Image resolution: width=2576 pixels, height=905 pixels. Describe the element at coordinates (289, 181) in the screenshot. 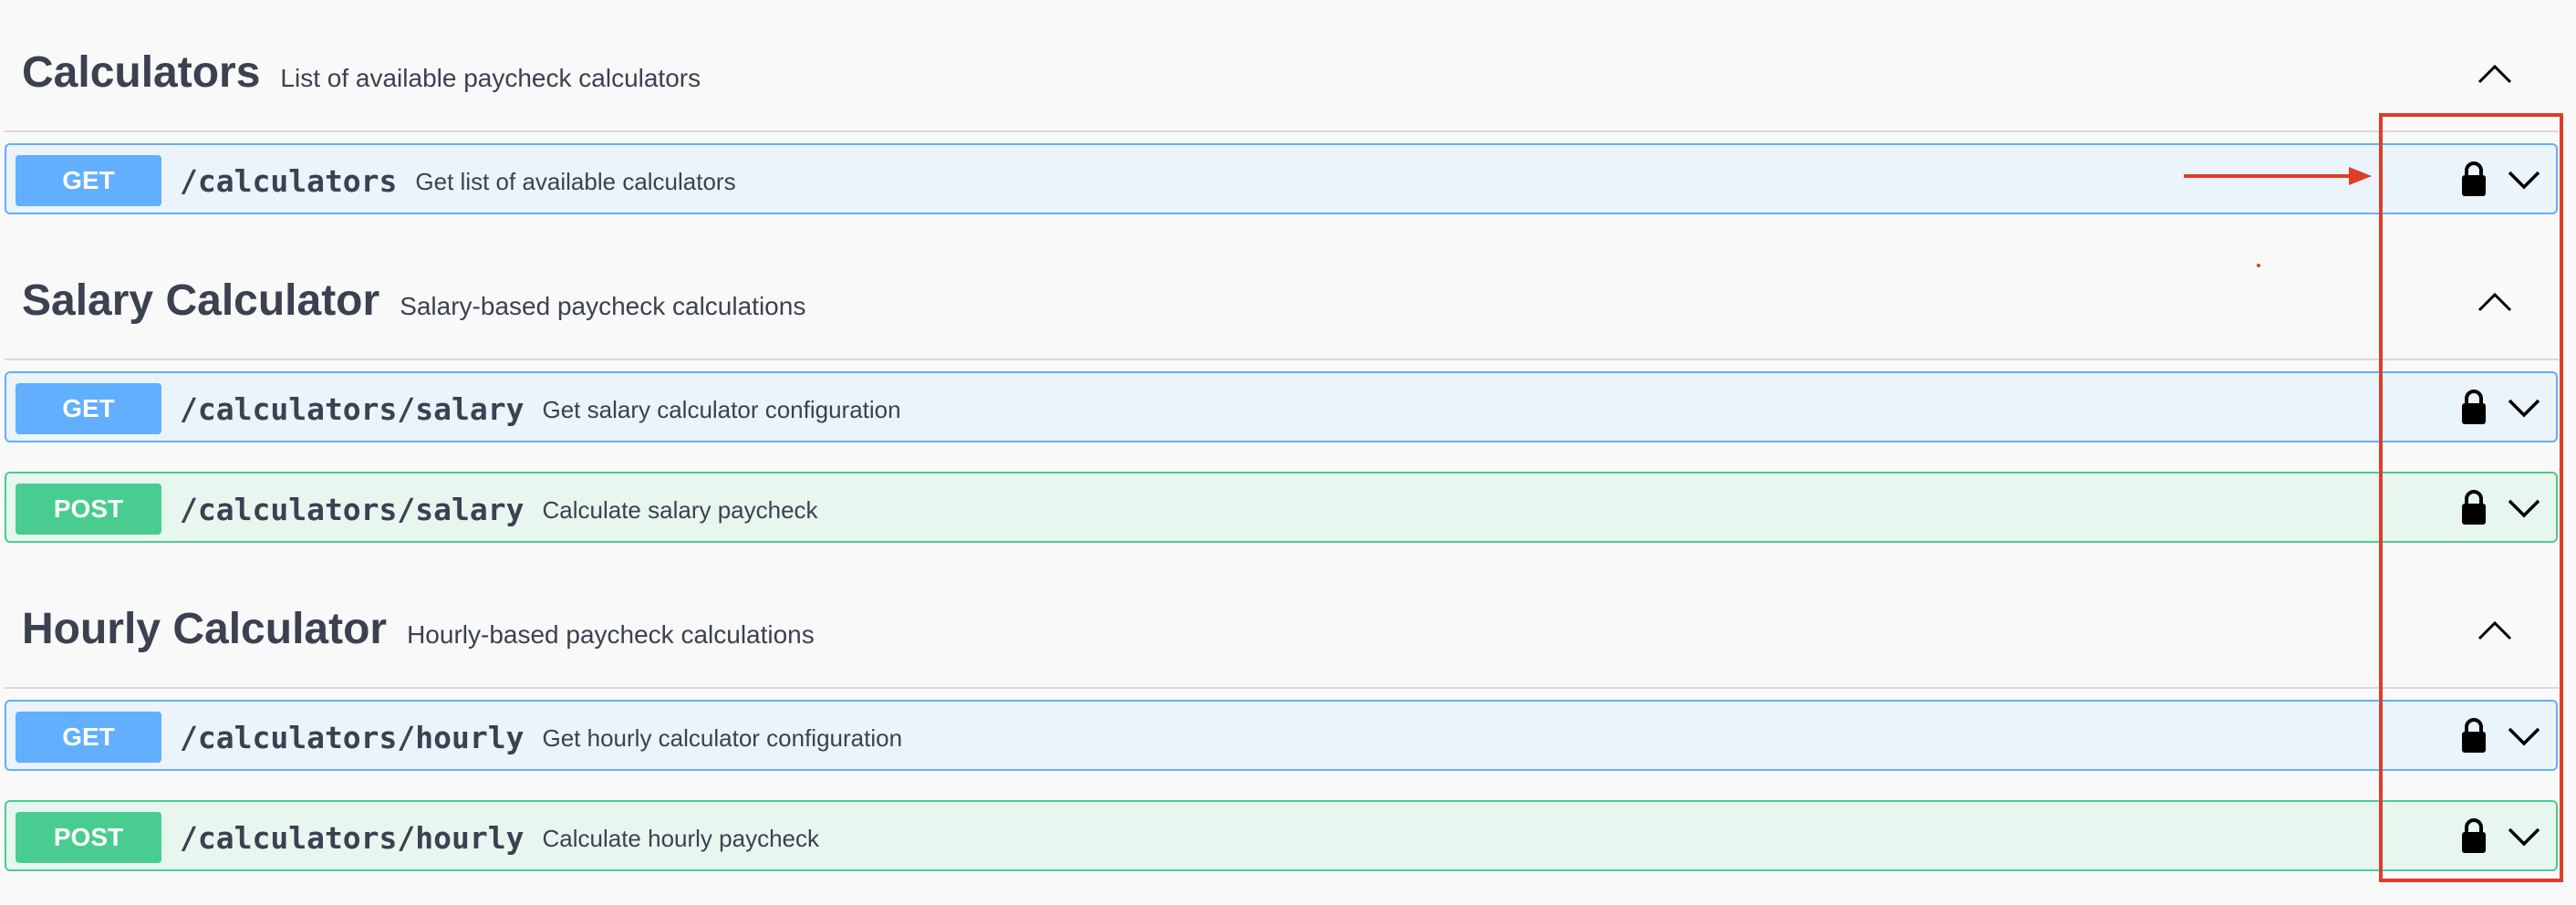

I see `path-text: /calculators` at that location.